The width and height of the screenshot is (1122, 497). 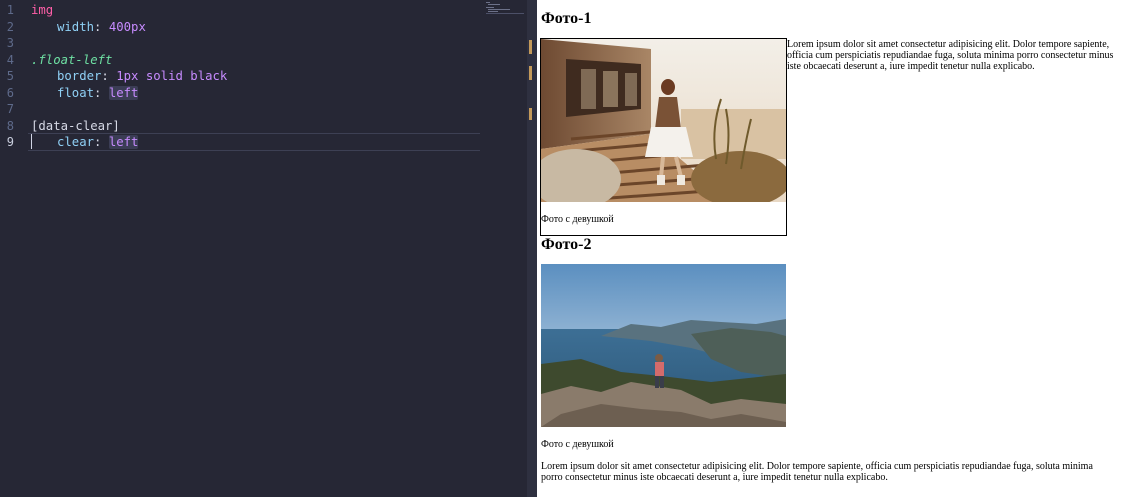 What do you see at coordinates (127, 26) in the screenshot?
I see `code-token: 400px` at bounding box center [127, 26].